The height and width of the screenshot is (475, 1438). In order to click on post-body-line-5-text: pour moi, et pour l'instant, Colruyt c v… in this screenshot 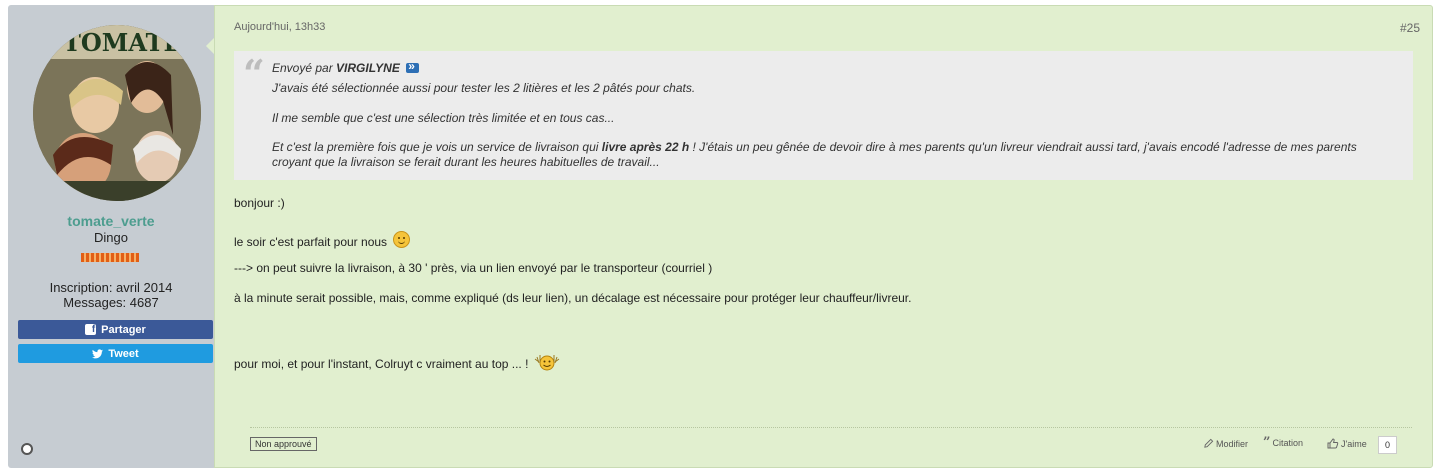, I will do `click(381, 364)`.